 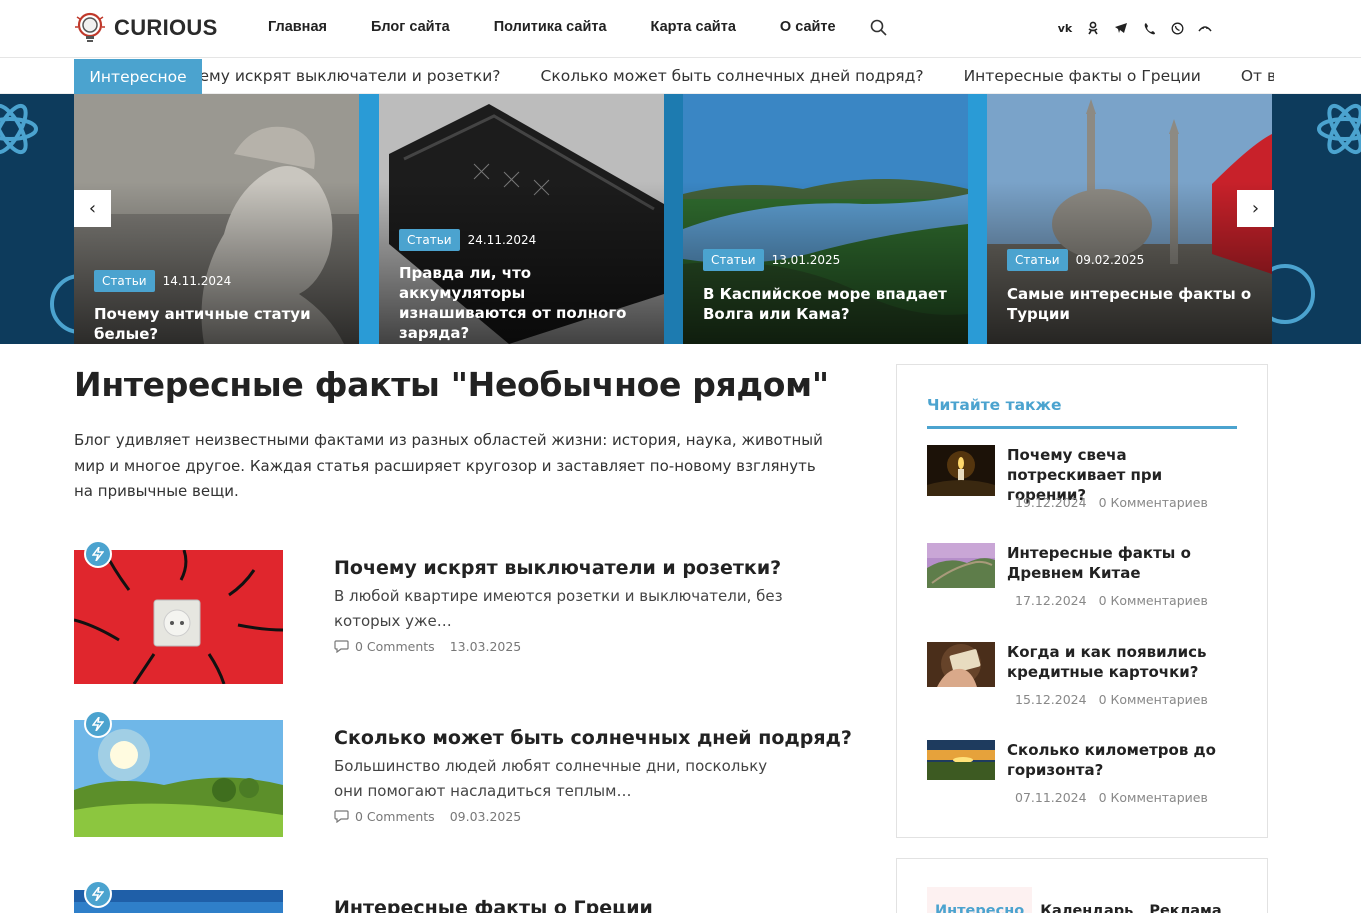 What do you see at coordinates (1093, 28) in the screenshot?
I see `ok-icon` at bounding box center [1093, 28].